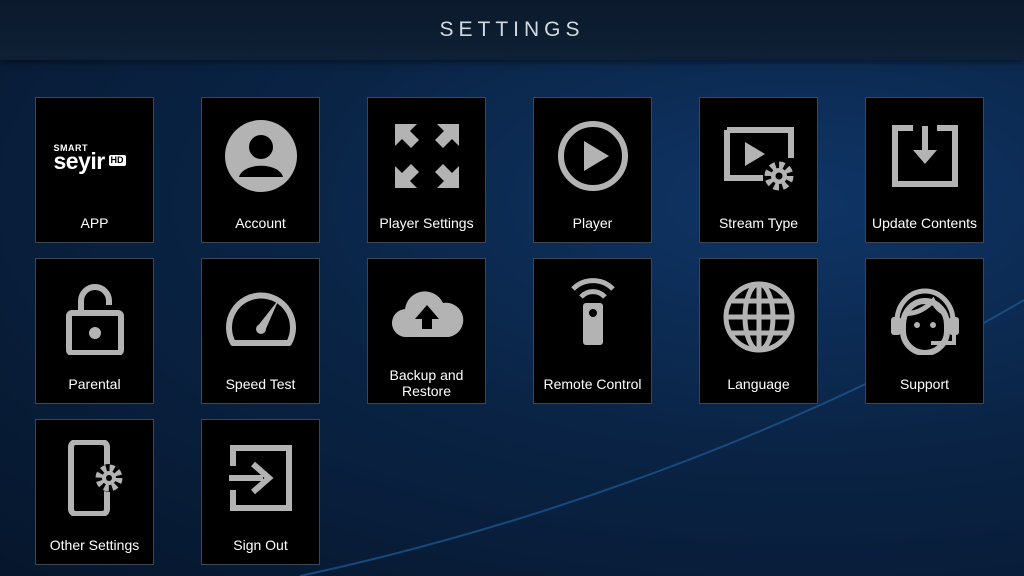  Describe the element at coordinates (758, 223) in the screenshot. I see `tile-label: Stream Type` at that location.